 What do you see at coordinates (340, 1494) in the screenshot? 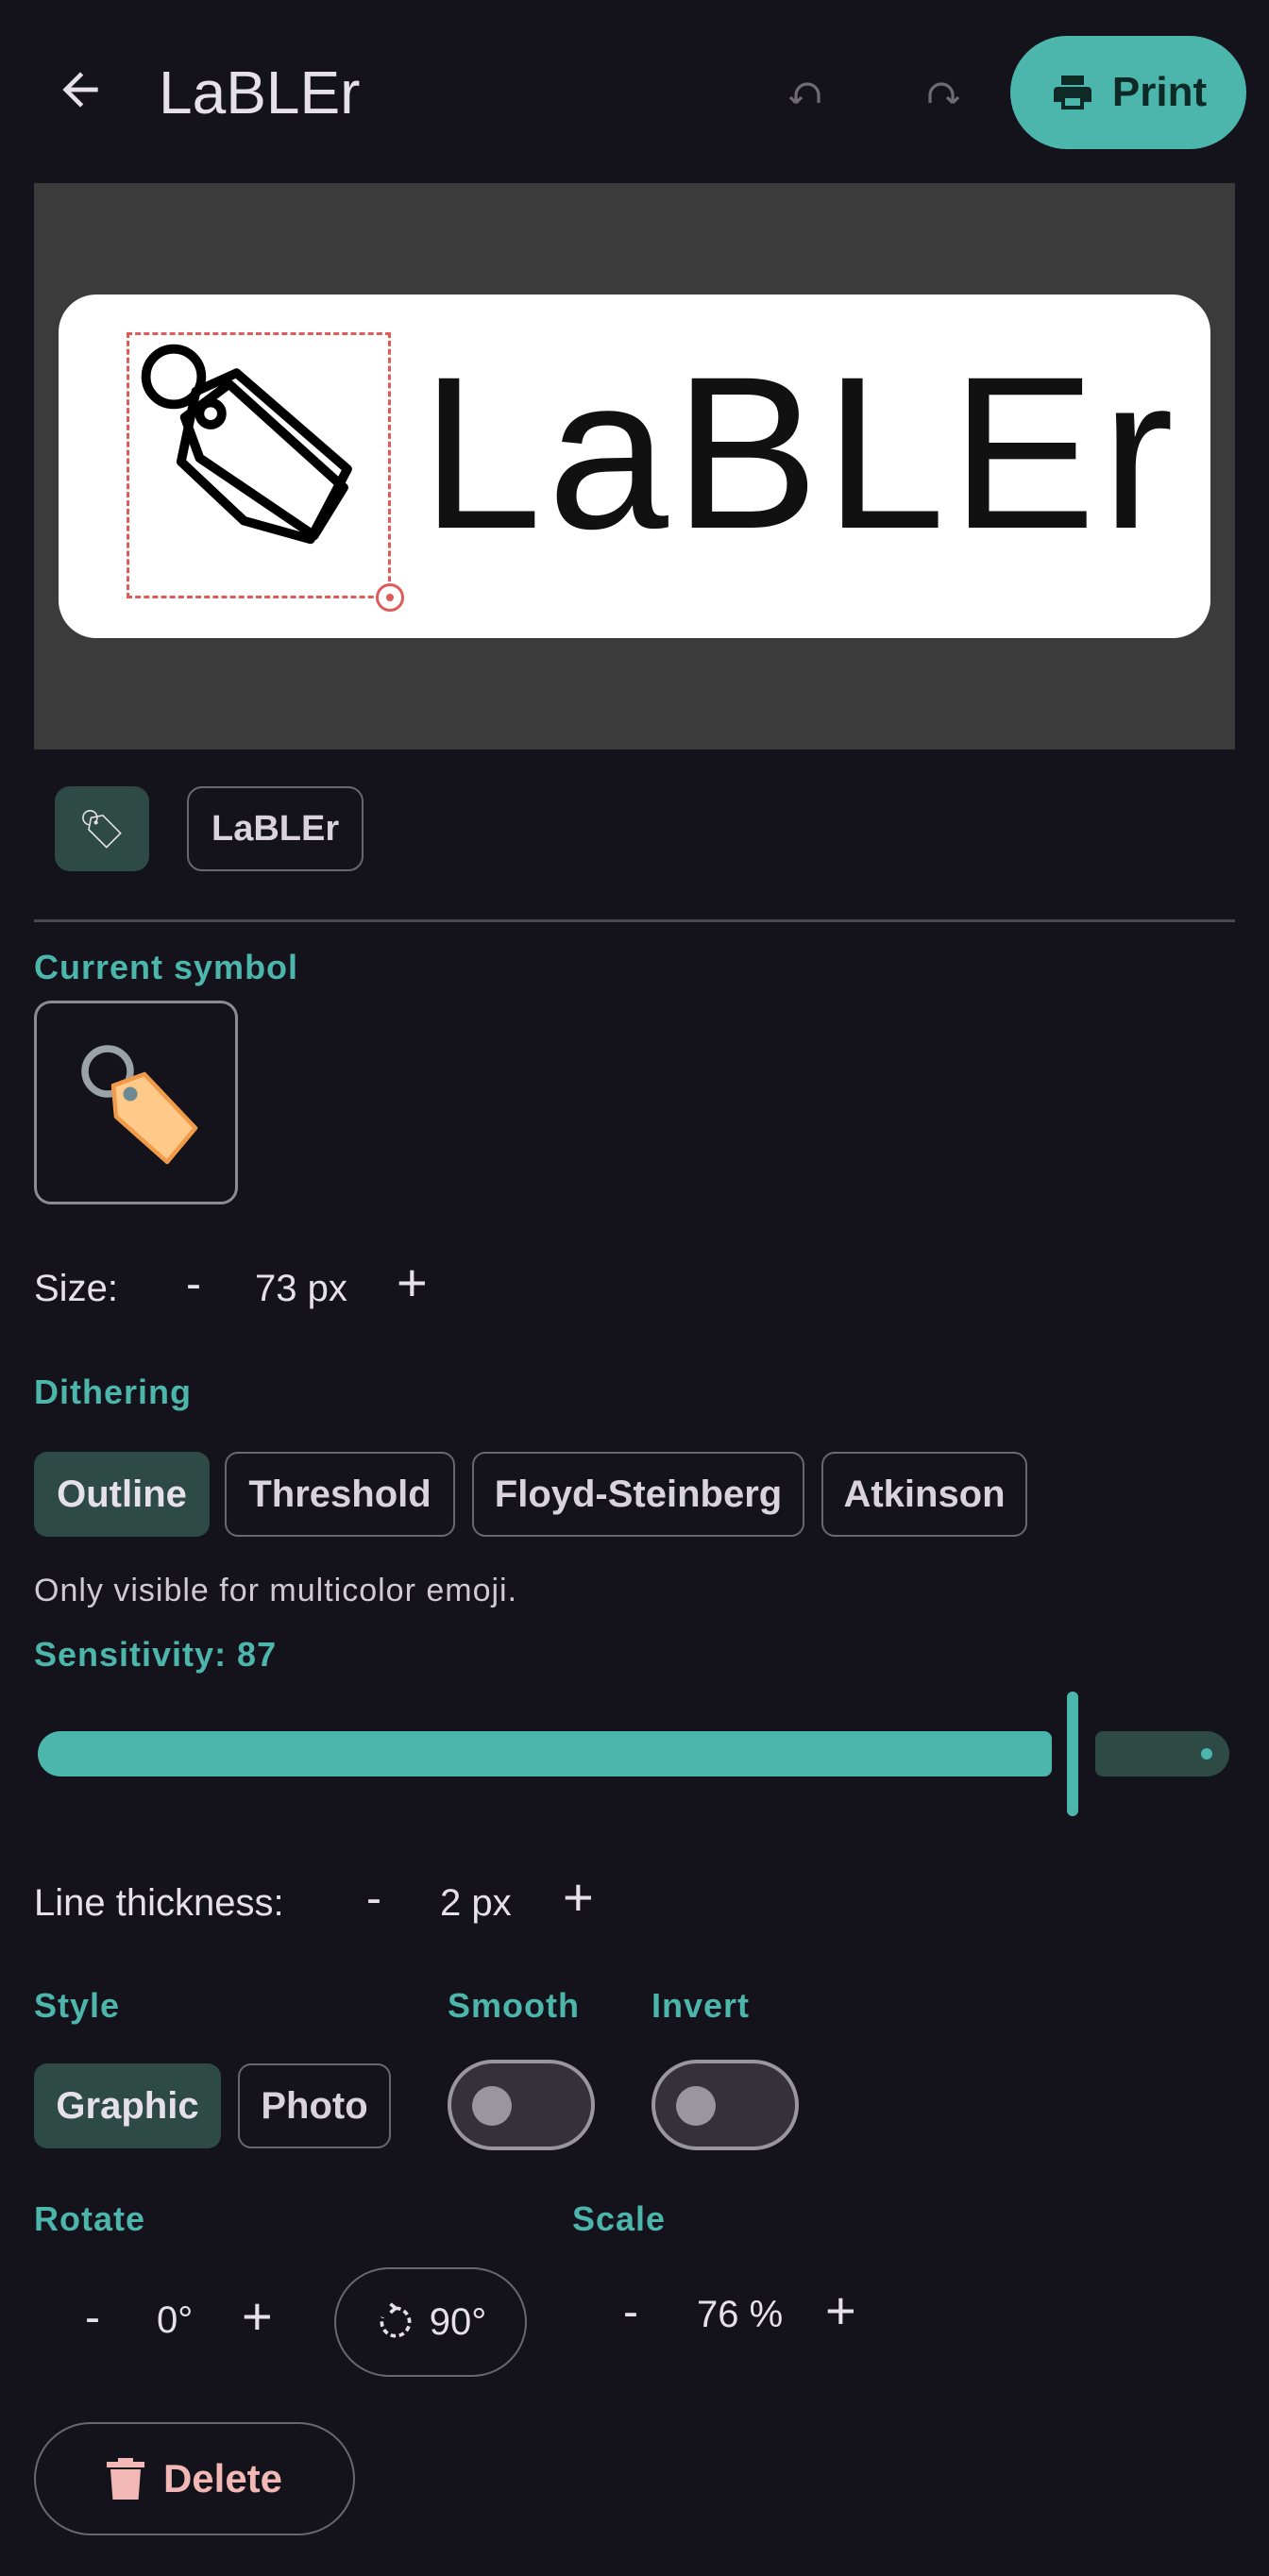
I see `dithering-option-threshold: Threshold` at bounding box center [340, 1494].